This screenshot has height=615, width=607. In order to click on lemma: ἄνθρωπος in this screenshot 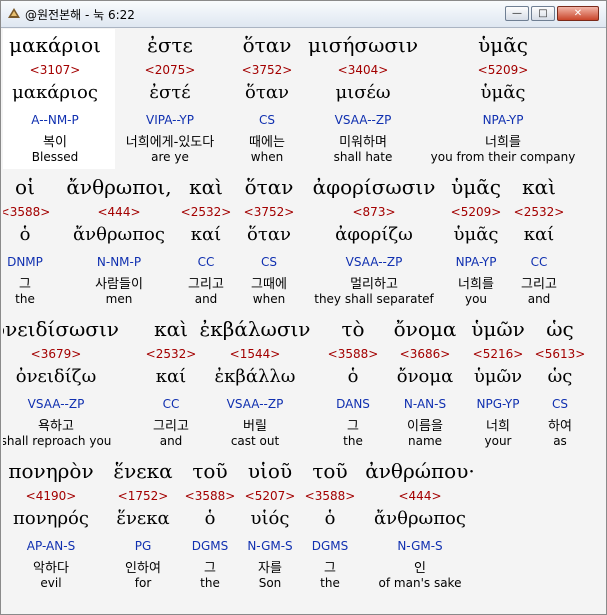, I will do `click(420, 518)`.